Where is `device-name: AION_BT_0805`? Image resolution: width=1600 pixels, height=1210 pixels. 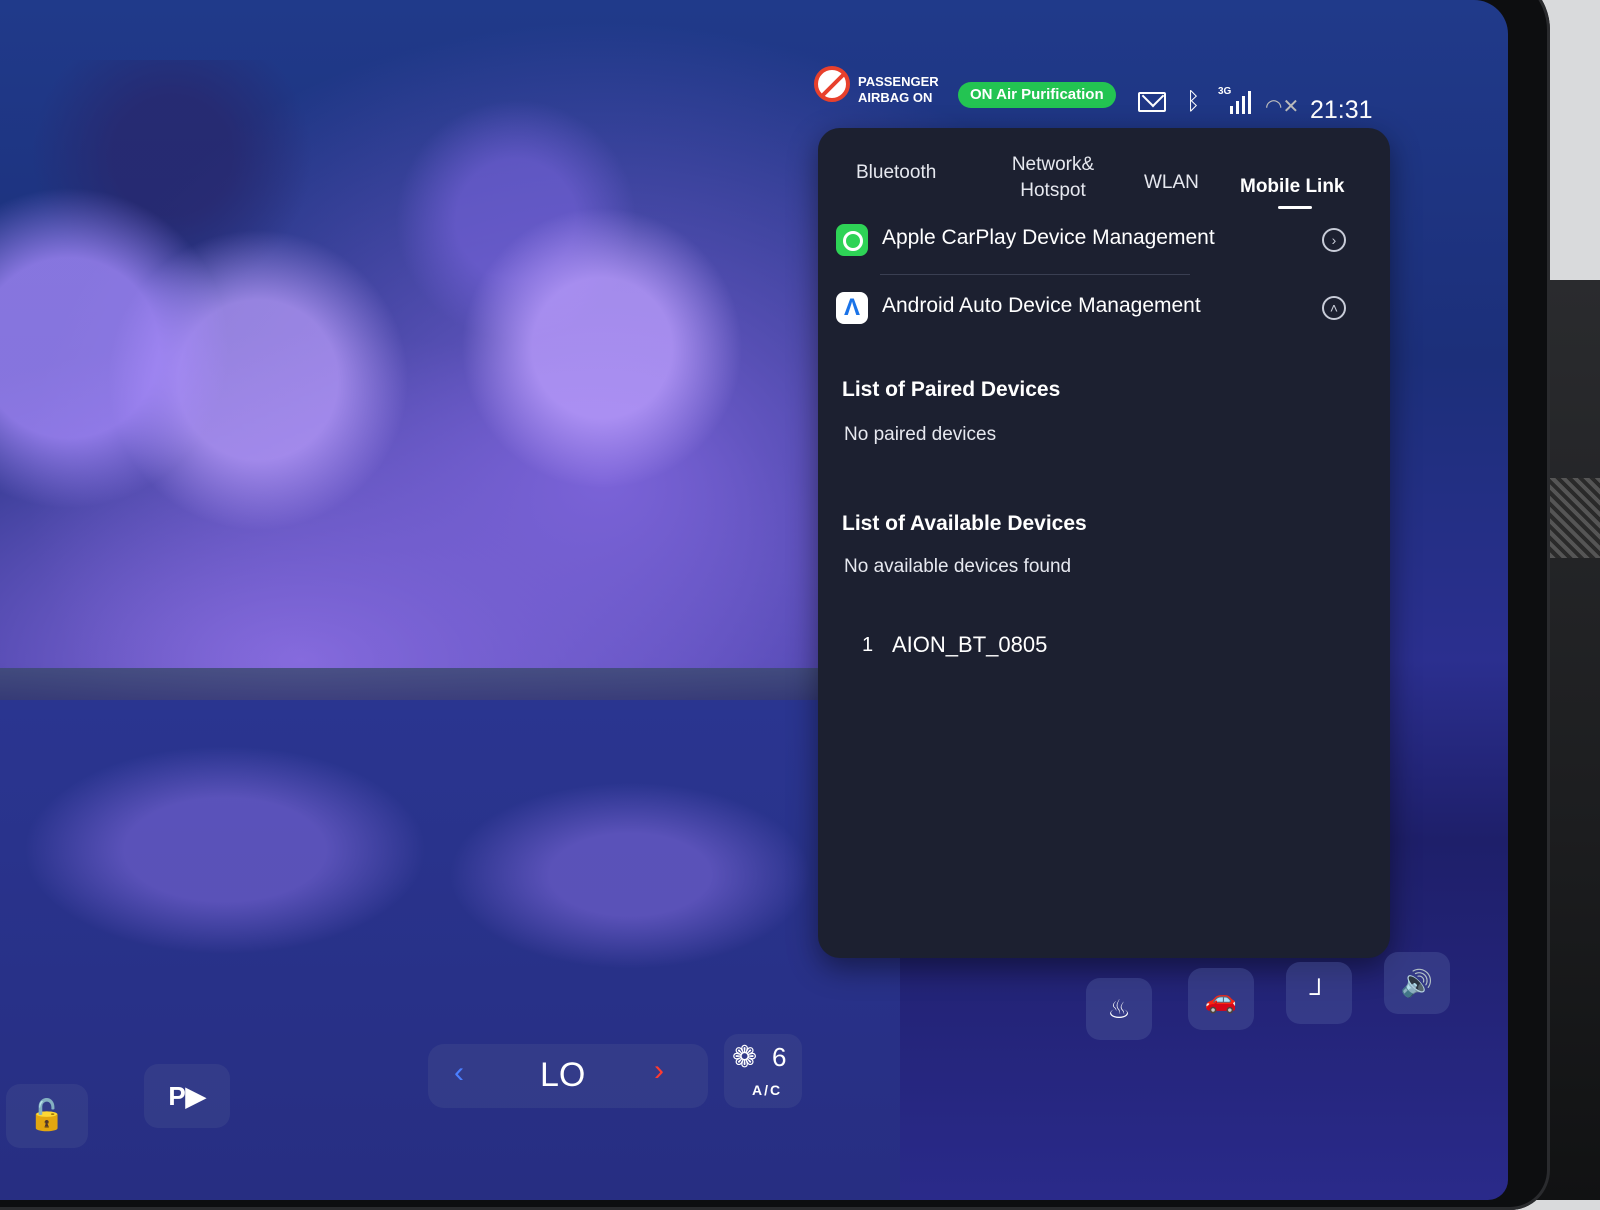
device-name: AION_BT_0805 is located at coordinates (970, 644).